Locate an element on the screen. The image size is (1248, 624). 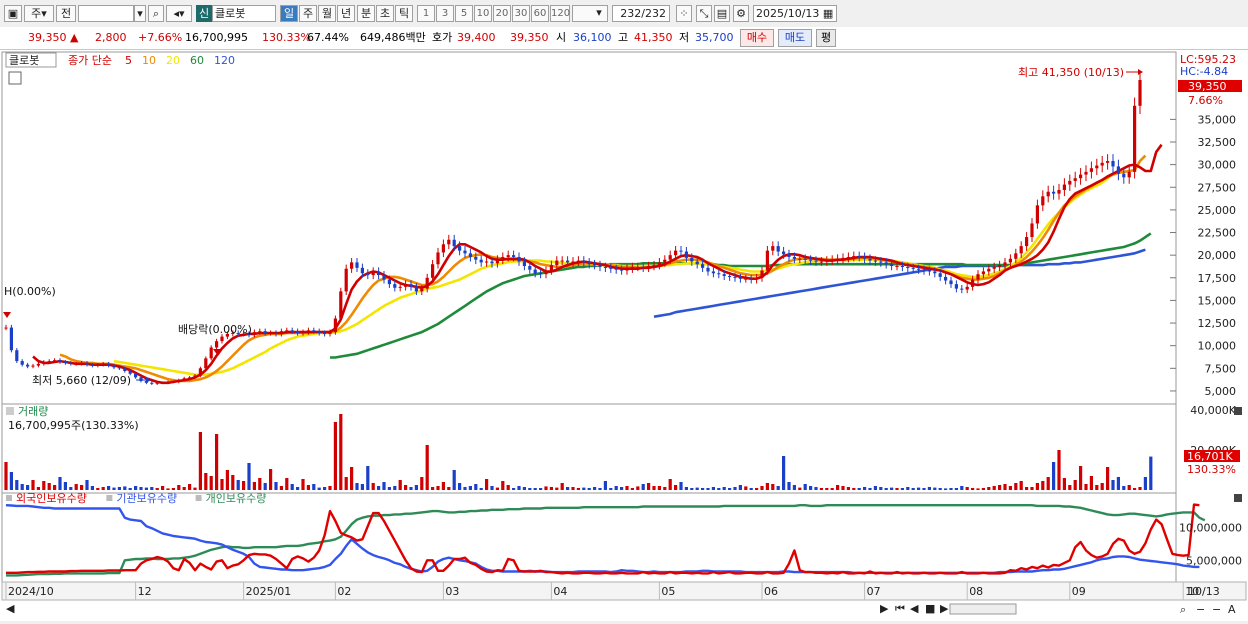
gear-icon: ⚙ is located at coordinates (741, 13).